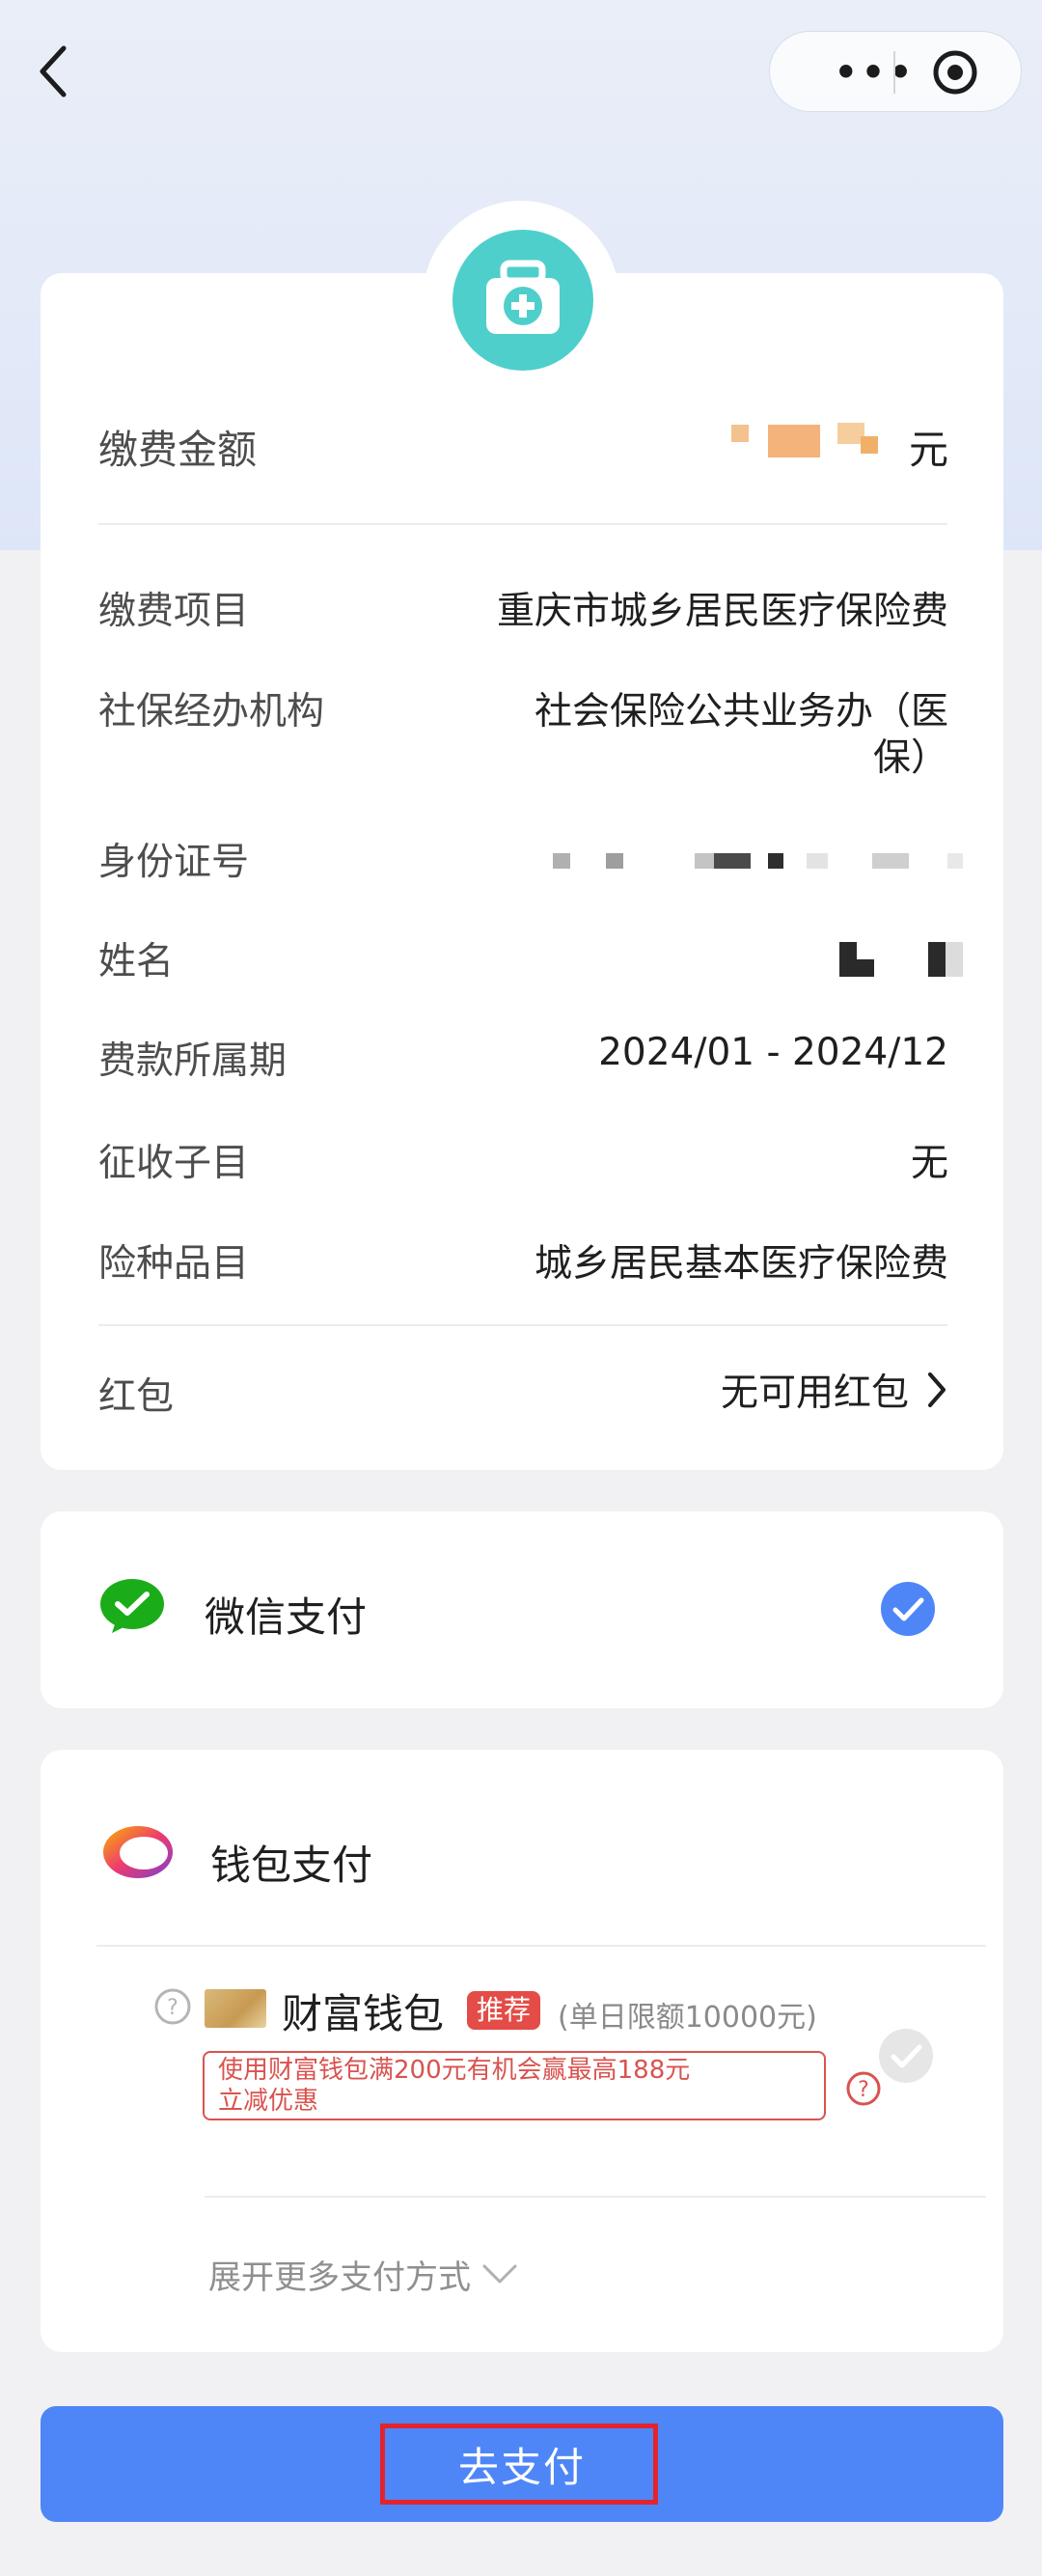 The width and height of the screenshot is (1042, 2576). I want to click on mini-program-capsule: •••, so click(895, 71).